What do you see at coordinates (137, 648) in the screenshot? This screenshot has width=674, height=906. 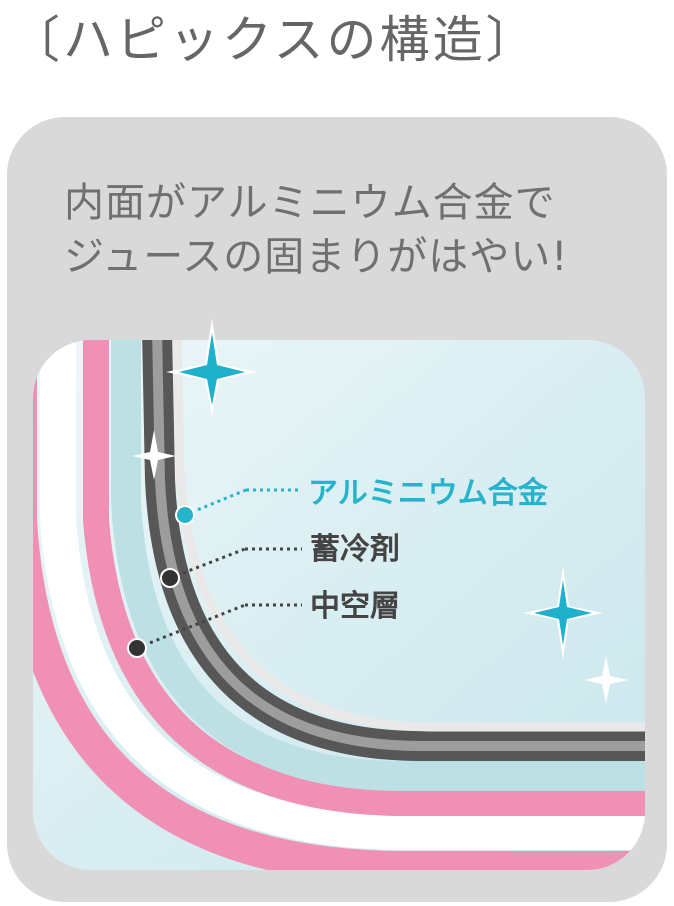 I see `hollow-marker-dot` at bounding box center [137, 648].